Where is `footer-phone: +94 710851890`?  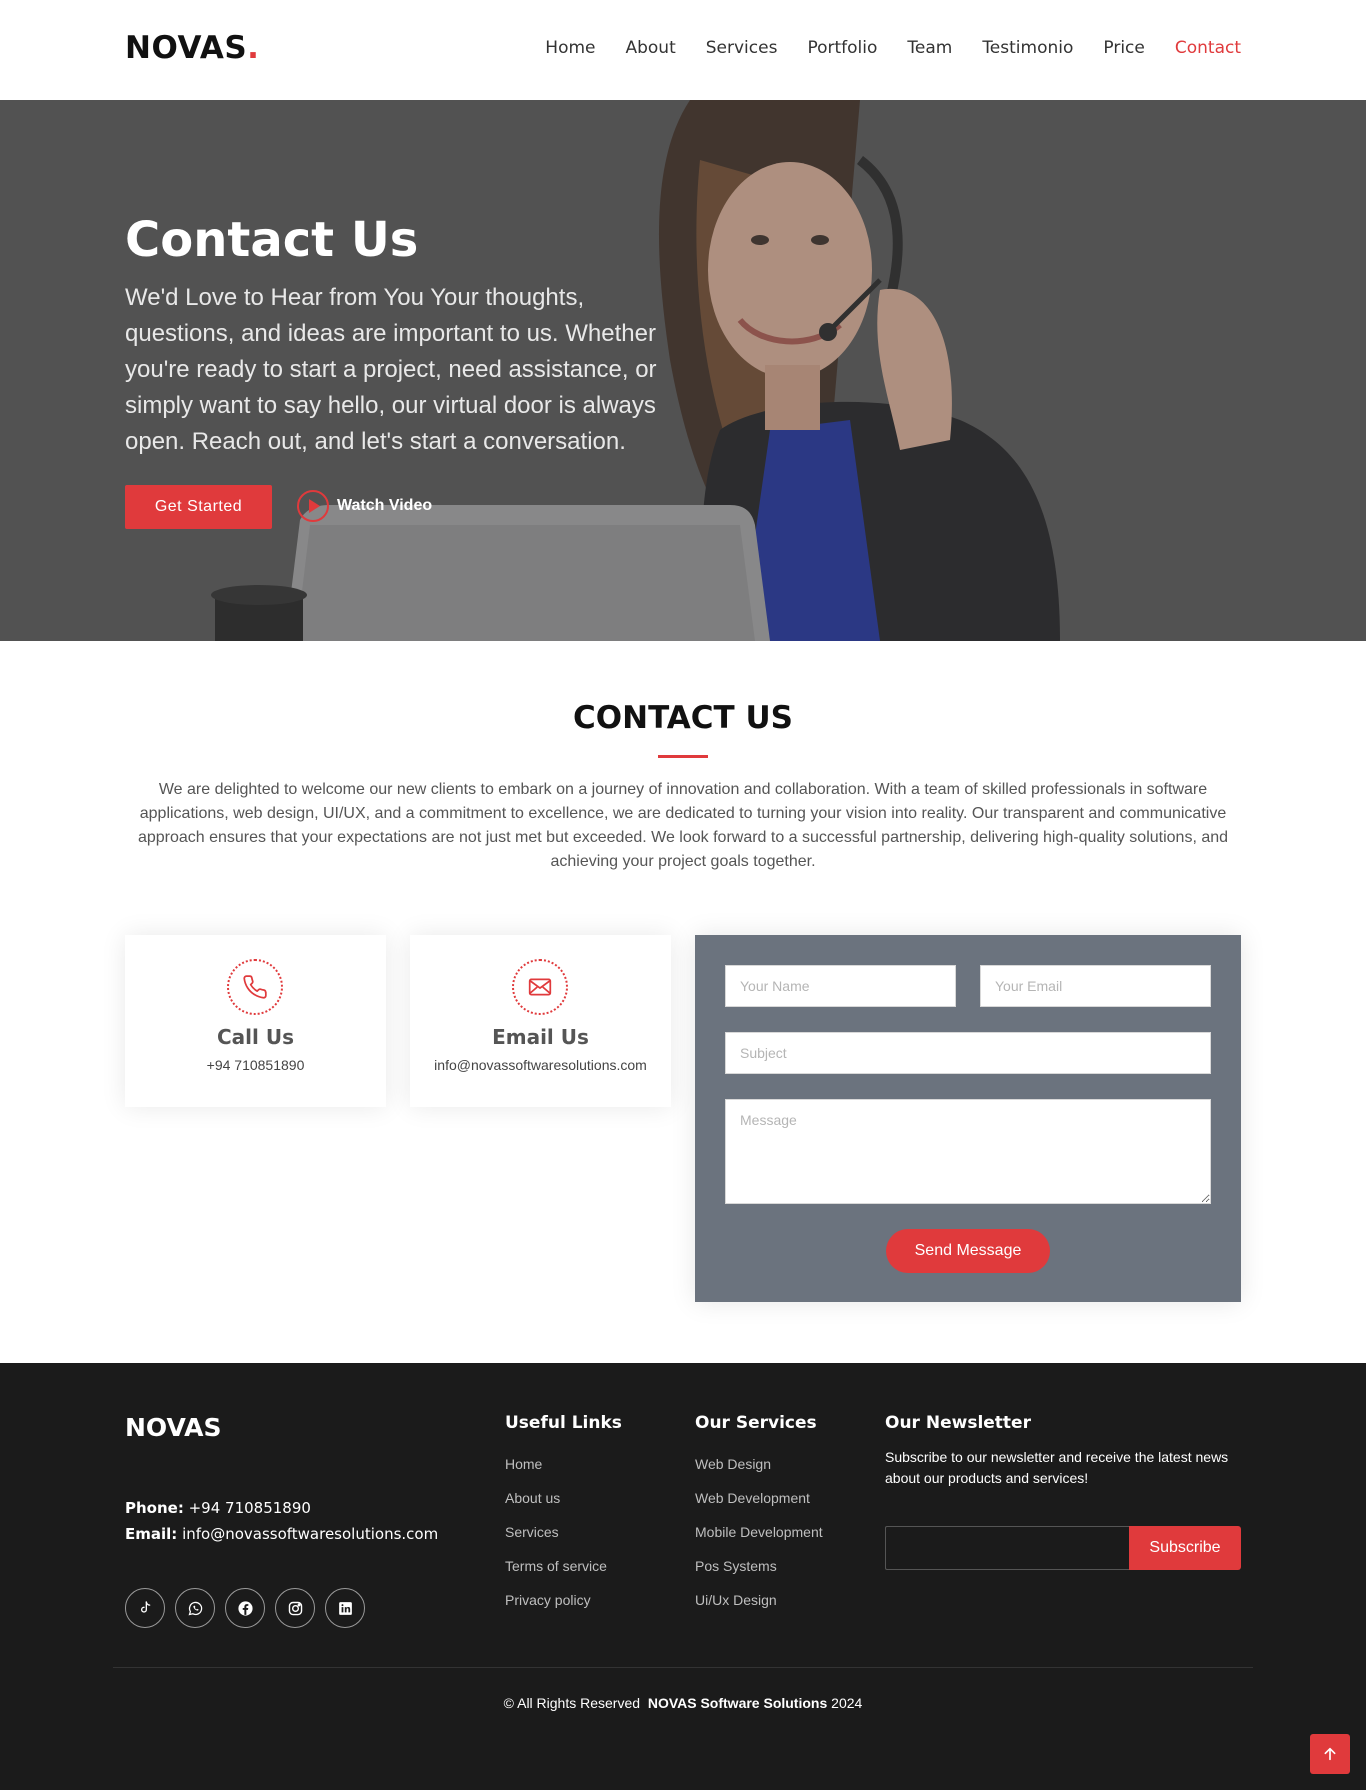
footer-phone: +94 710851890 is located at coordinates (249, 1508).